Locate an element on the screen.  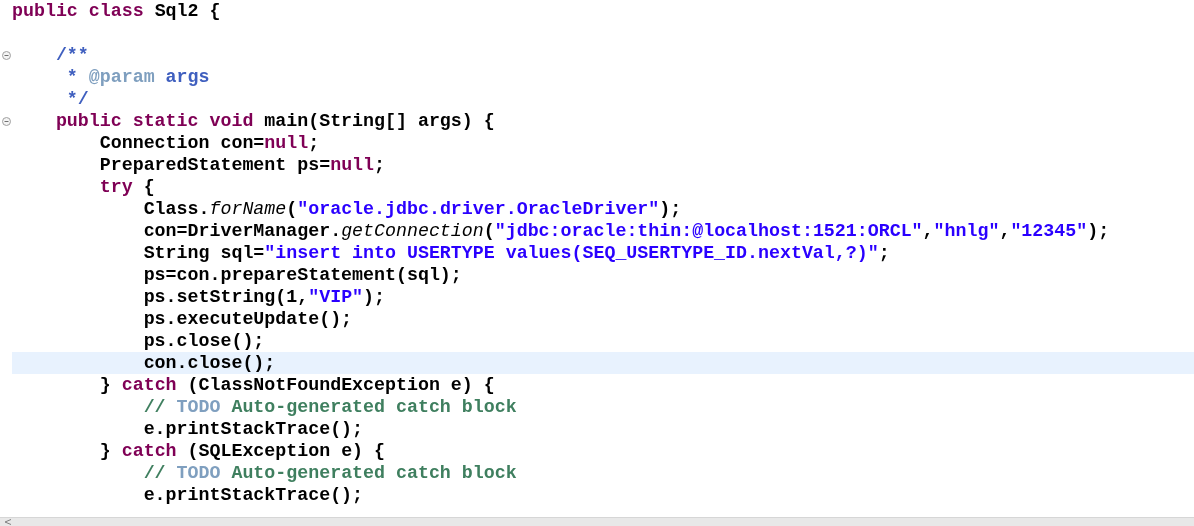
code-line: con=DriverManager.getConnection("jdbc:oracle:thin:@localhost:1521:ORCL","hnlg","12345"); is located at coordinates (626, 231).